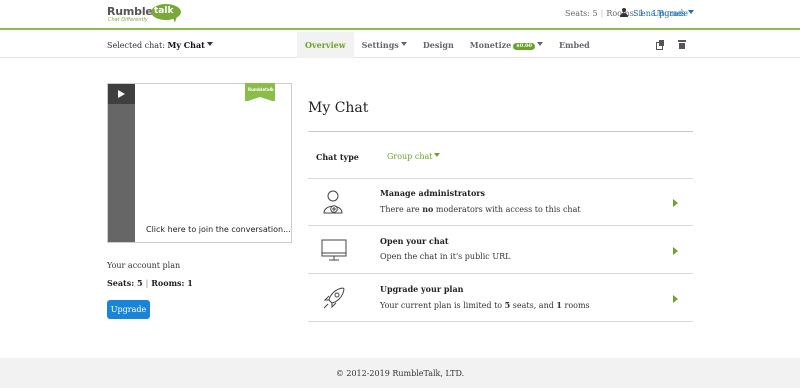 The height and width of the screenshot is (388, 800). Describe the element at coordinates (125, 283) in the screenshot. I see `plan-seats: Seats: 5` at that location.